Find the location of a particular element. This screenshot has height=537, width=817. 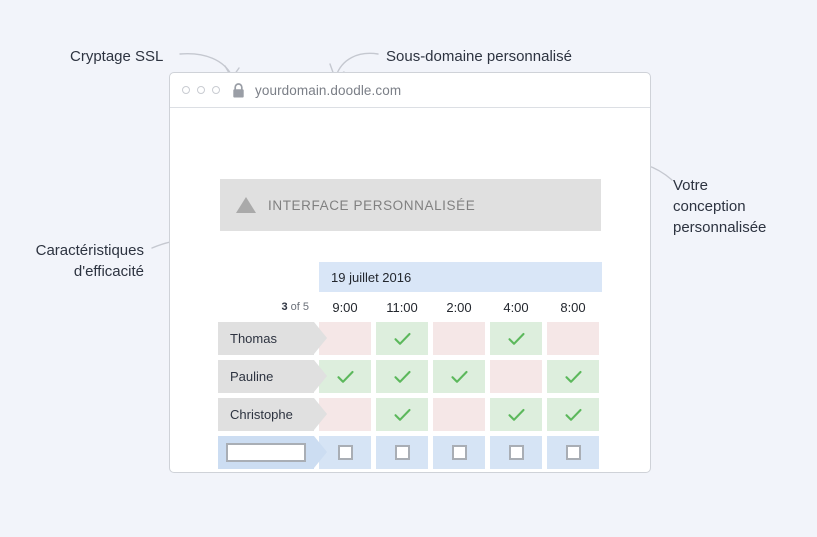

new-participant-row is located at coordinates (410, 452).